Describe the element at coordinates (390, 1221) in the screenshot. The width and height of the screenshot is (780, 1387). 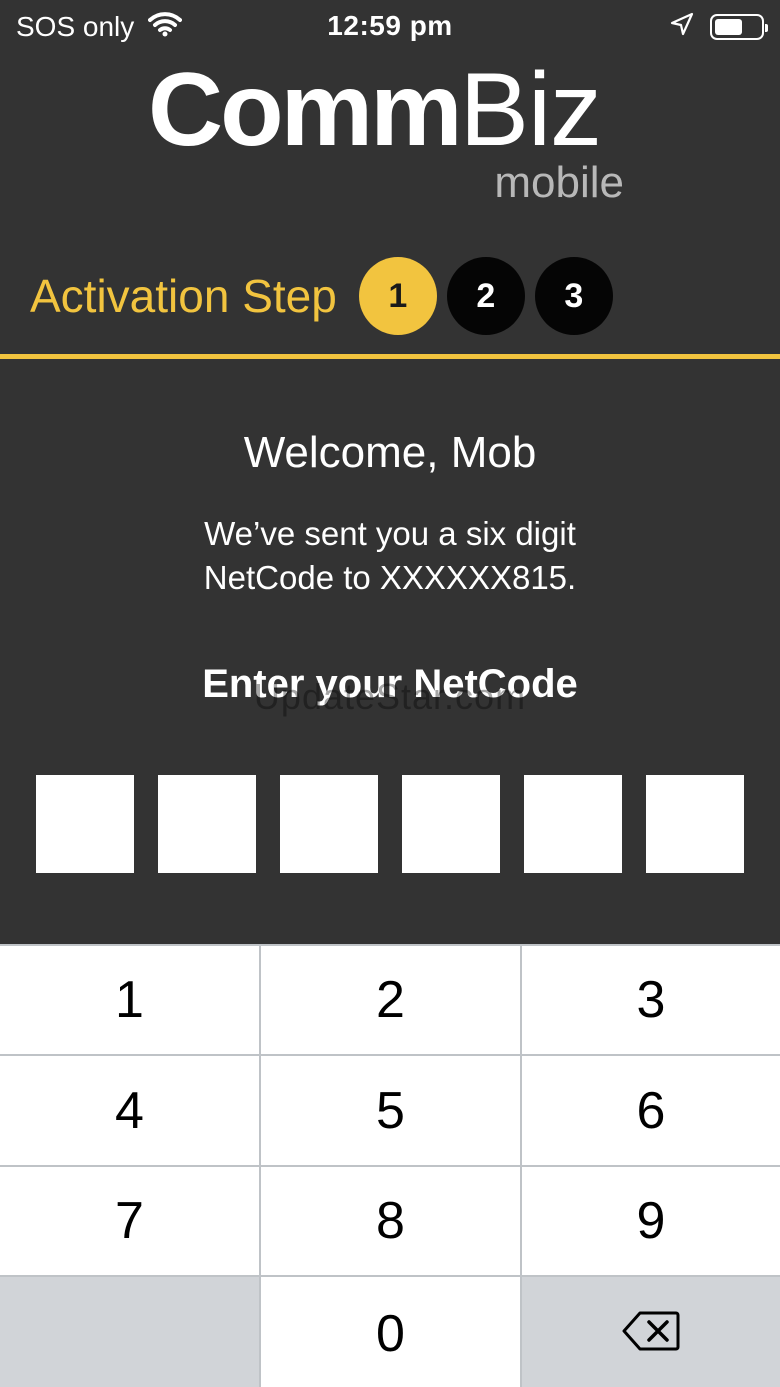
I see `key-8: 8` at that location.